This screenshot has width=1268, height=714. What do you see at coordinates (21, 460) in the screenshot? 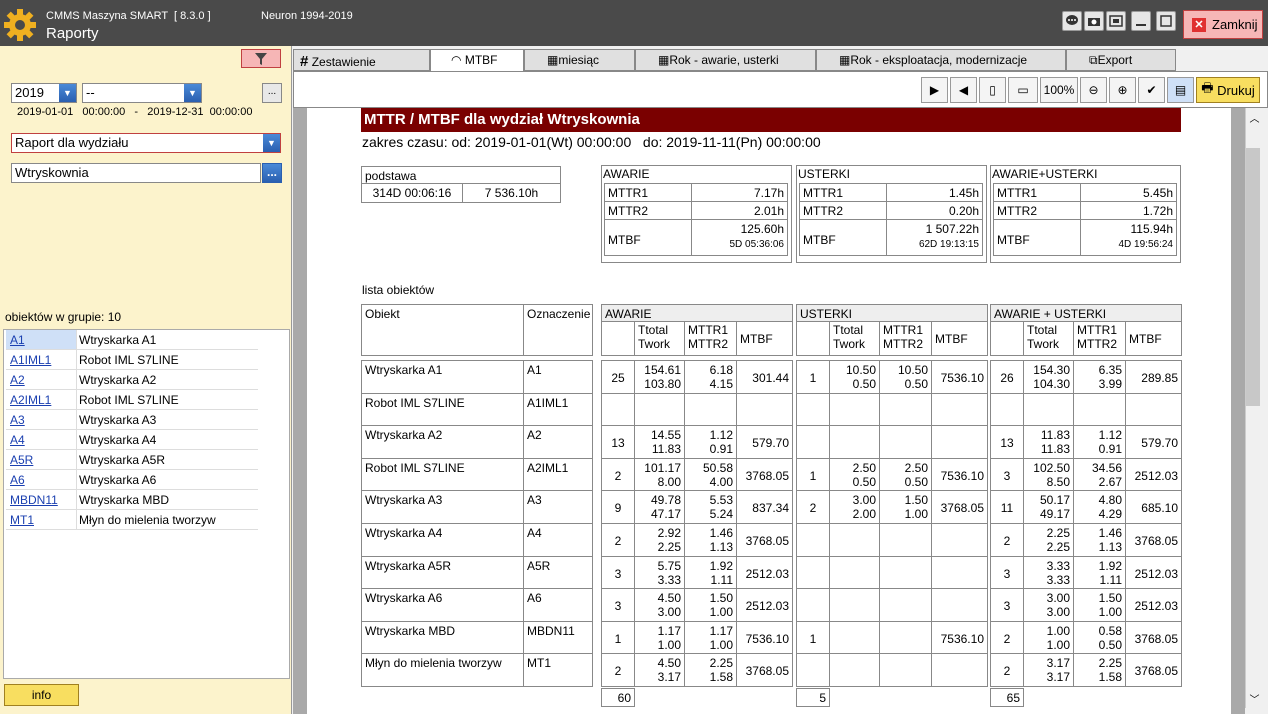
I see `object-code-link: A5R` at bounding box center [21, 460].